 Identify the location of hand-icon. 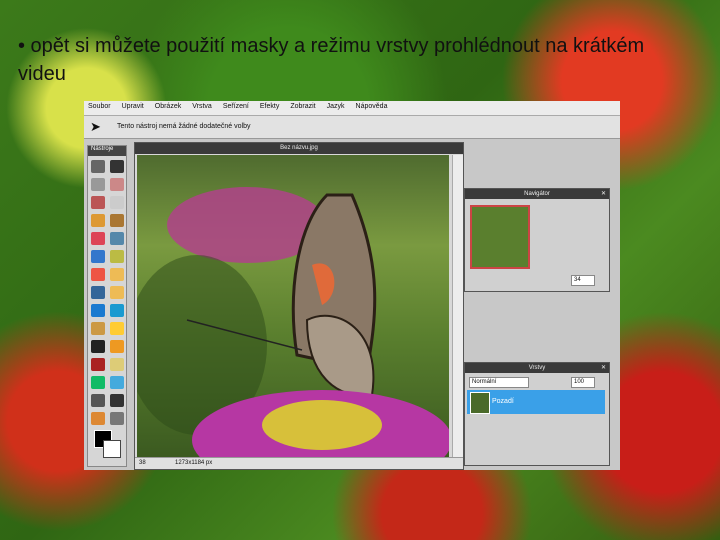
(98, 418).